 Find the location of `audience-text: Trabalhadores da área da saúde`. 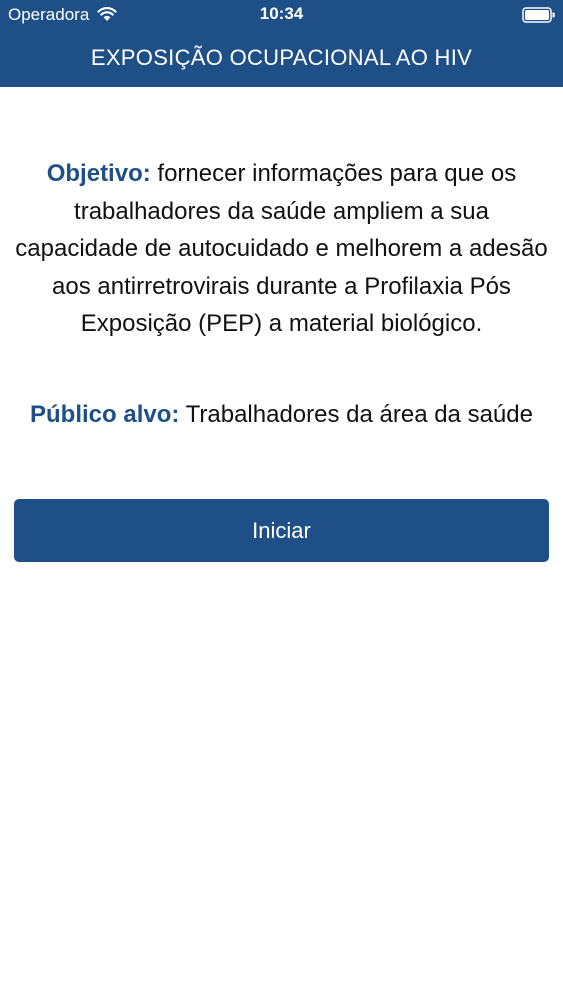

audience-text: Trabalhadores da área da saúde is located at coordinates (356, 414).